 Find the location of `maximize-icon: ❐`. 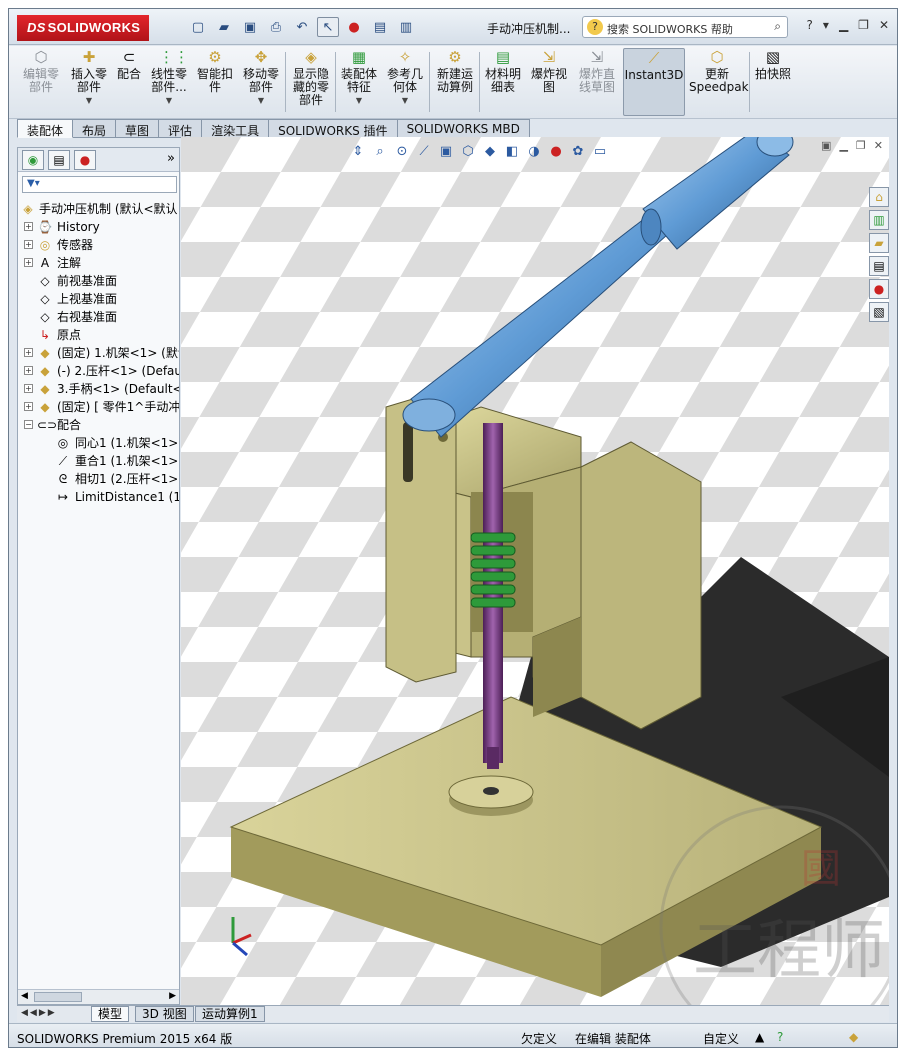

maximize-icon: ❐ is located at coordinates (861, 145).